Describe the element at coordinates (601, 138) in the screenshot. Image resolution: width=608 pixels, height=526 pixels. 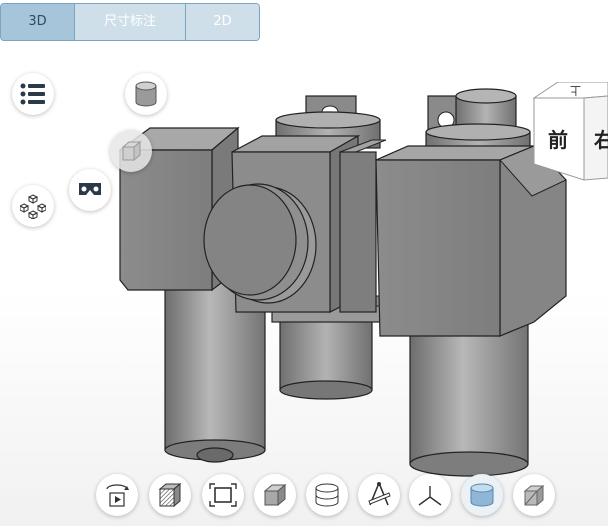
I see `view-cube-right-label: 右` at that location.